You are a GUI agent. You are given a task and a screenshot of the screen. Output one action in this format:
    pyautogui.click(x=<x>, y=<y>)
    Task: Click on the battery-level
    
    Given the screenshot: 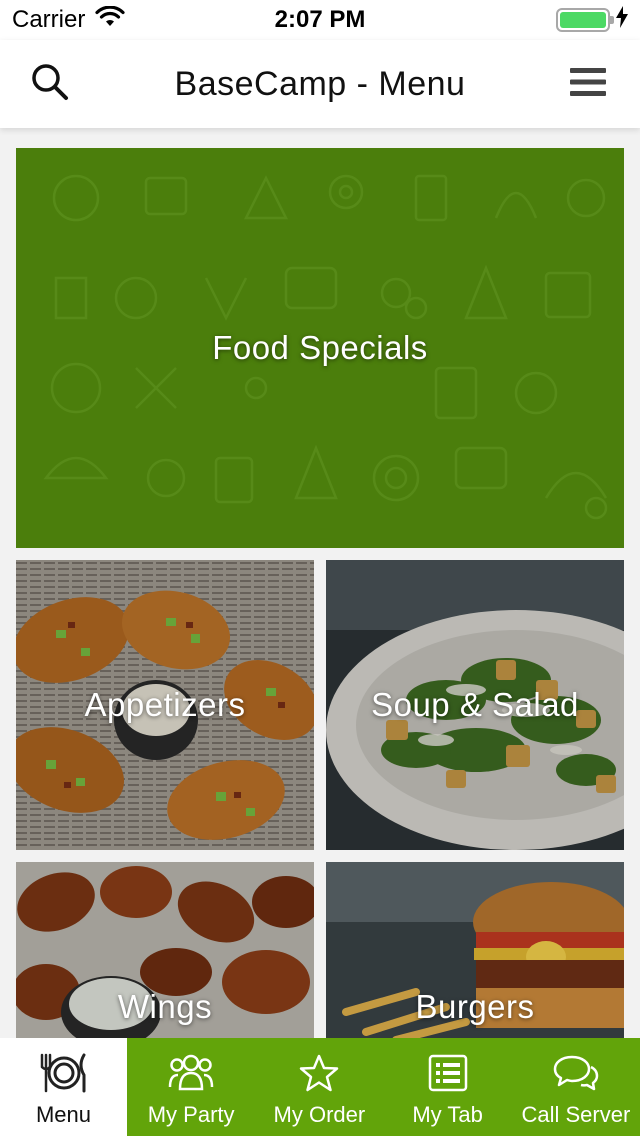 What is the action you would take?
    pyautogui.click(x=583, y=20)
    